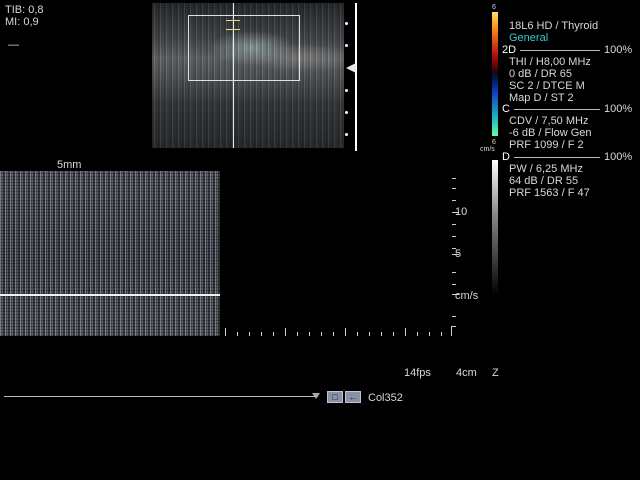 Image resolution: width=640 pixels, height=480 pixels. What do you see at coordinates (316, 396) in the screenshot?
I see `cine-position-marker-icon` at bounding box center [316, 396].